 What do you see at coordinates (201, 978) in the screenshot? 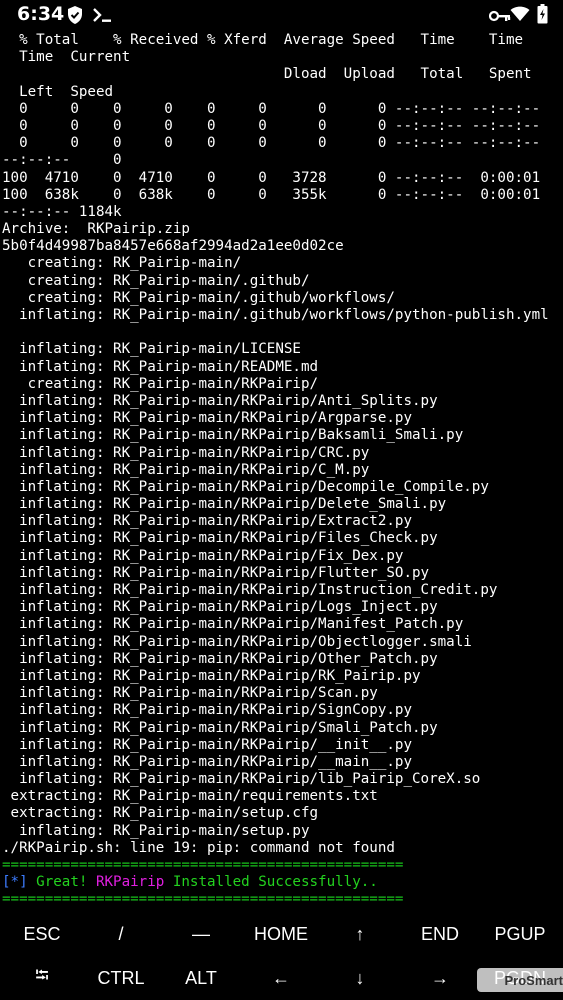
I see `alt-key: ALT` at bounding box center [201, 978].